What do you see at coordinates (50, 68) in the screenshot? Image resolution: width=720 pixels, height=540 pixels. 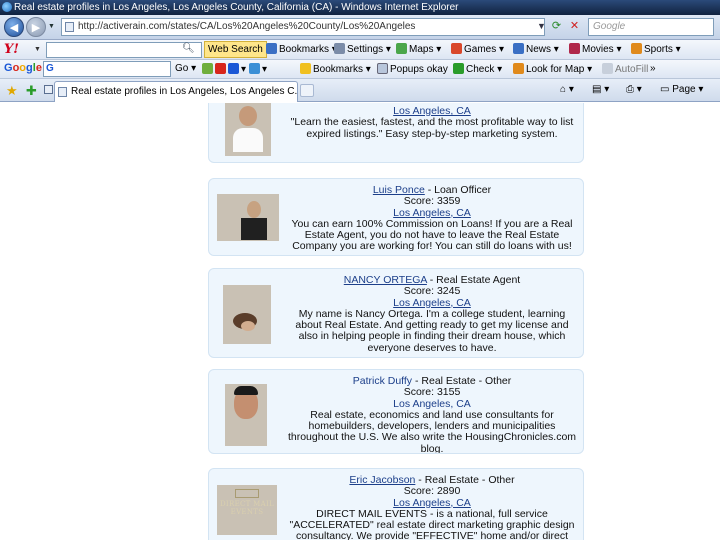 I see `google-g-icon: G` at bounding box center [50, 68].